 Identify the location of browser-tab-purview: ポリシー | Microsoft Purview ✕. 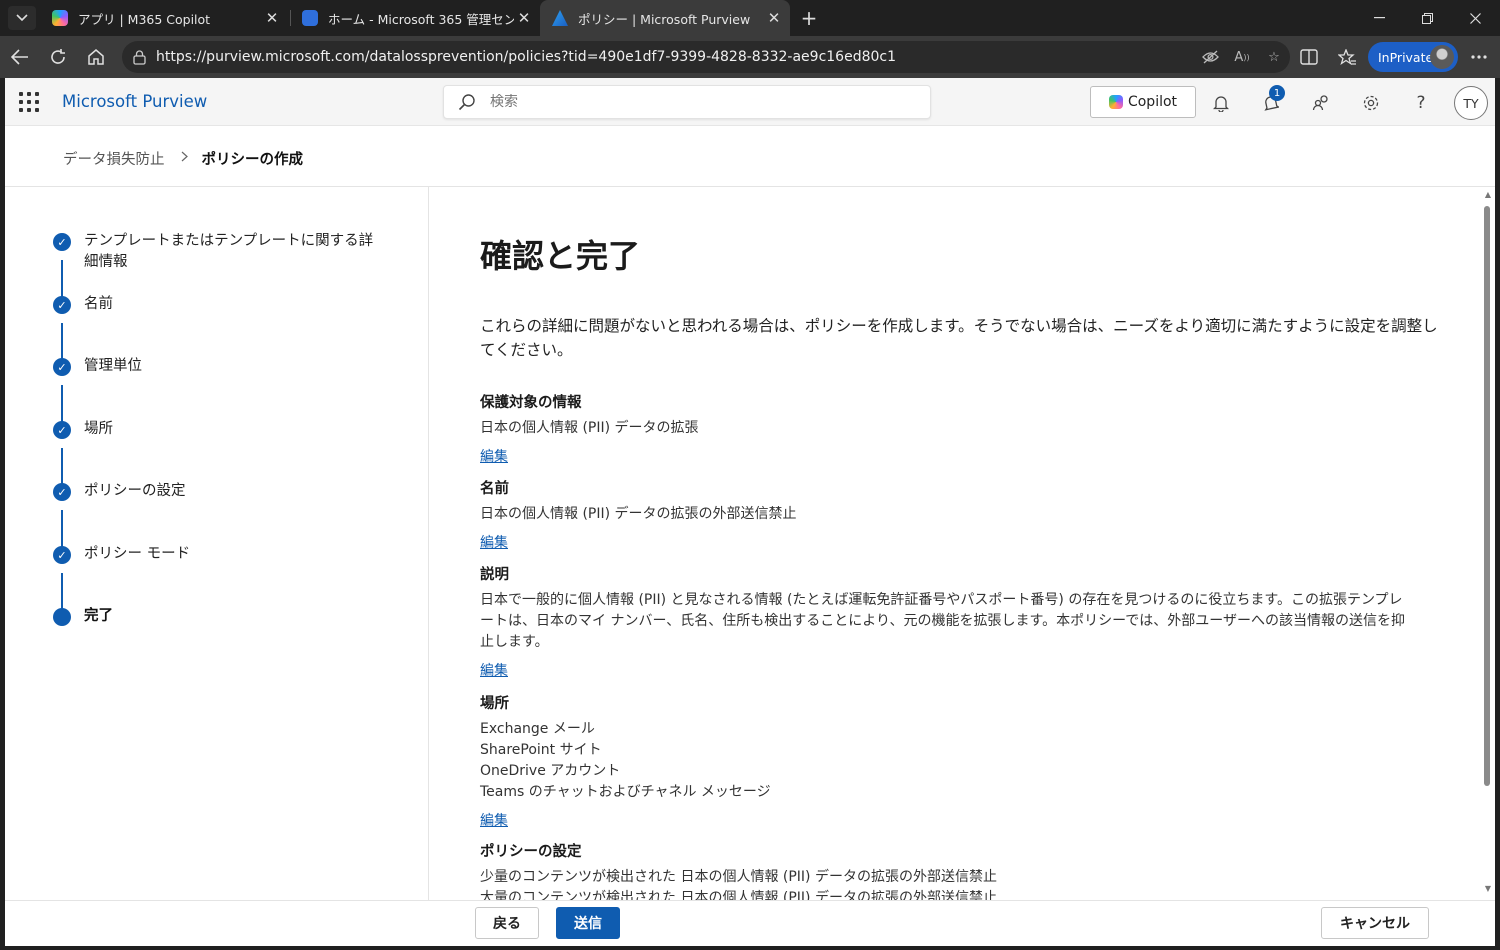
(665, 18).